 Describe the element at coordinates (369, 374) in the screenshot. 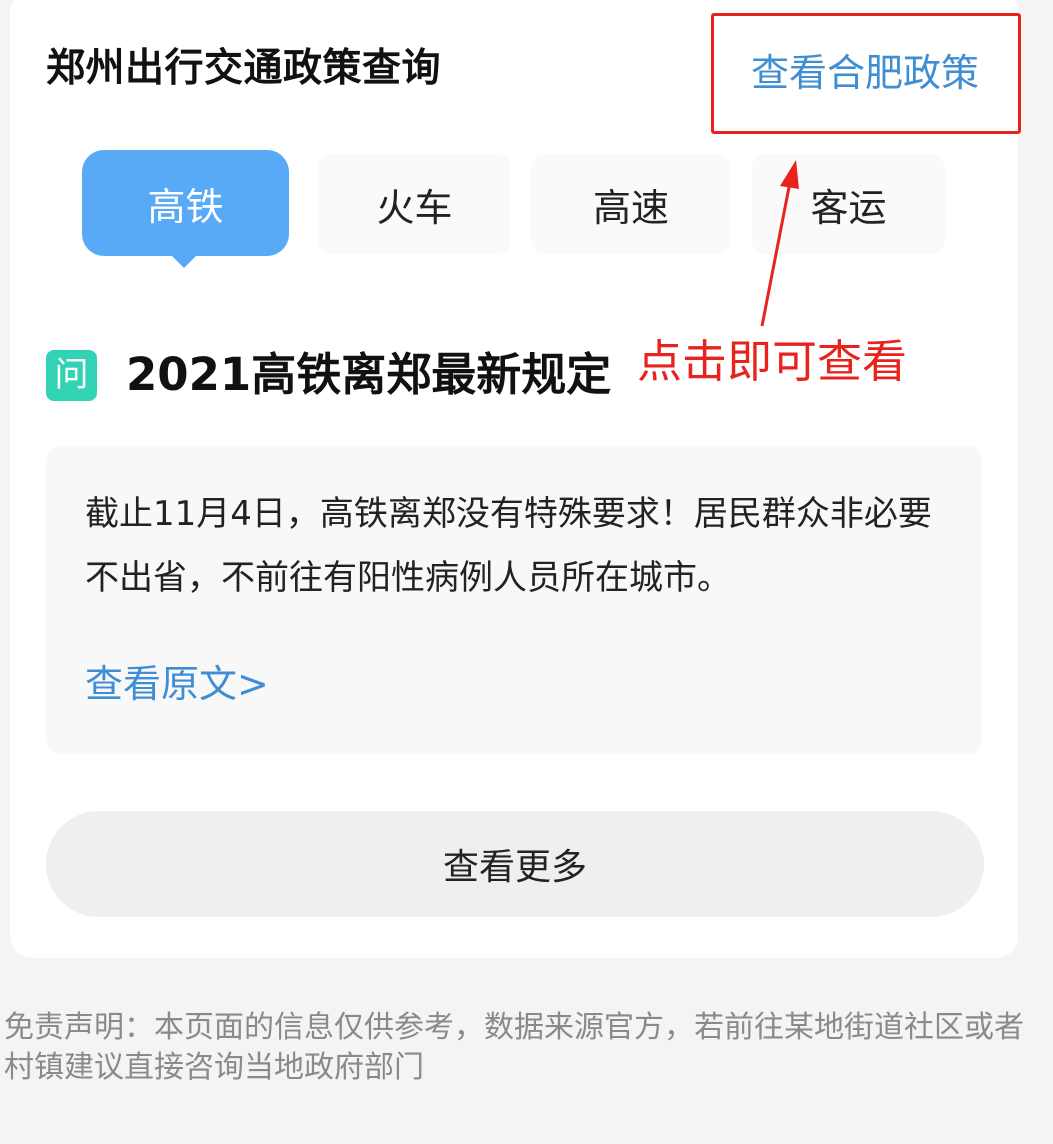

I see `question-title: 2021高铁离郑最新规定` at that location.